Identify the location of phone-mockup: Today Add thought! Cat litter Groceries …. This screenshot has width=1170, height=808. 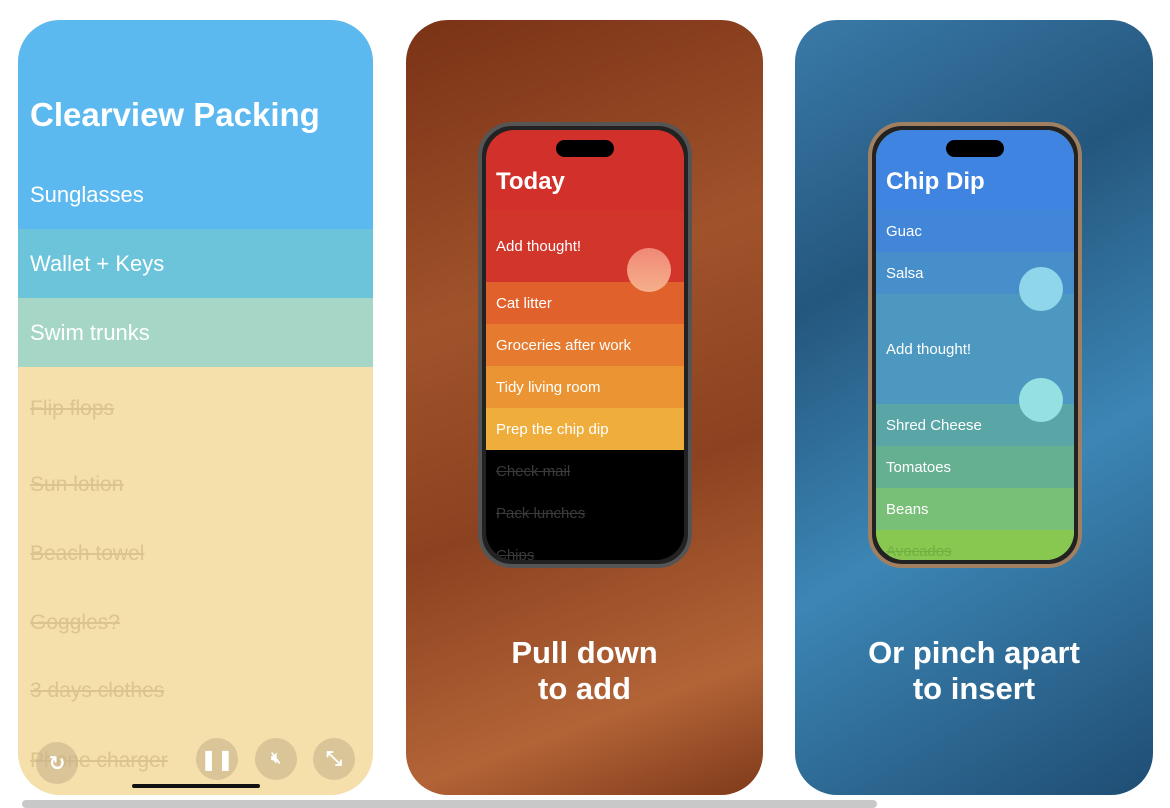
(585, 345).